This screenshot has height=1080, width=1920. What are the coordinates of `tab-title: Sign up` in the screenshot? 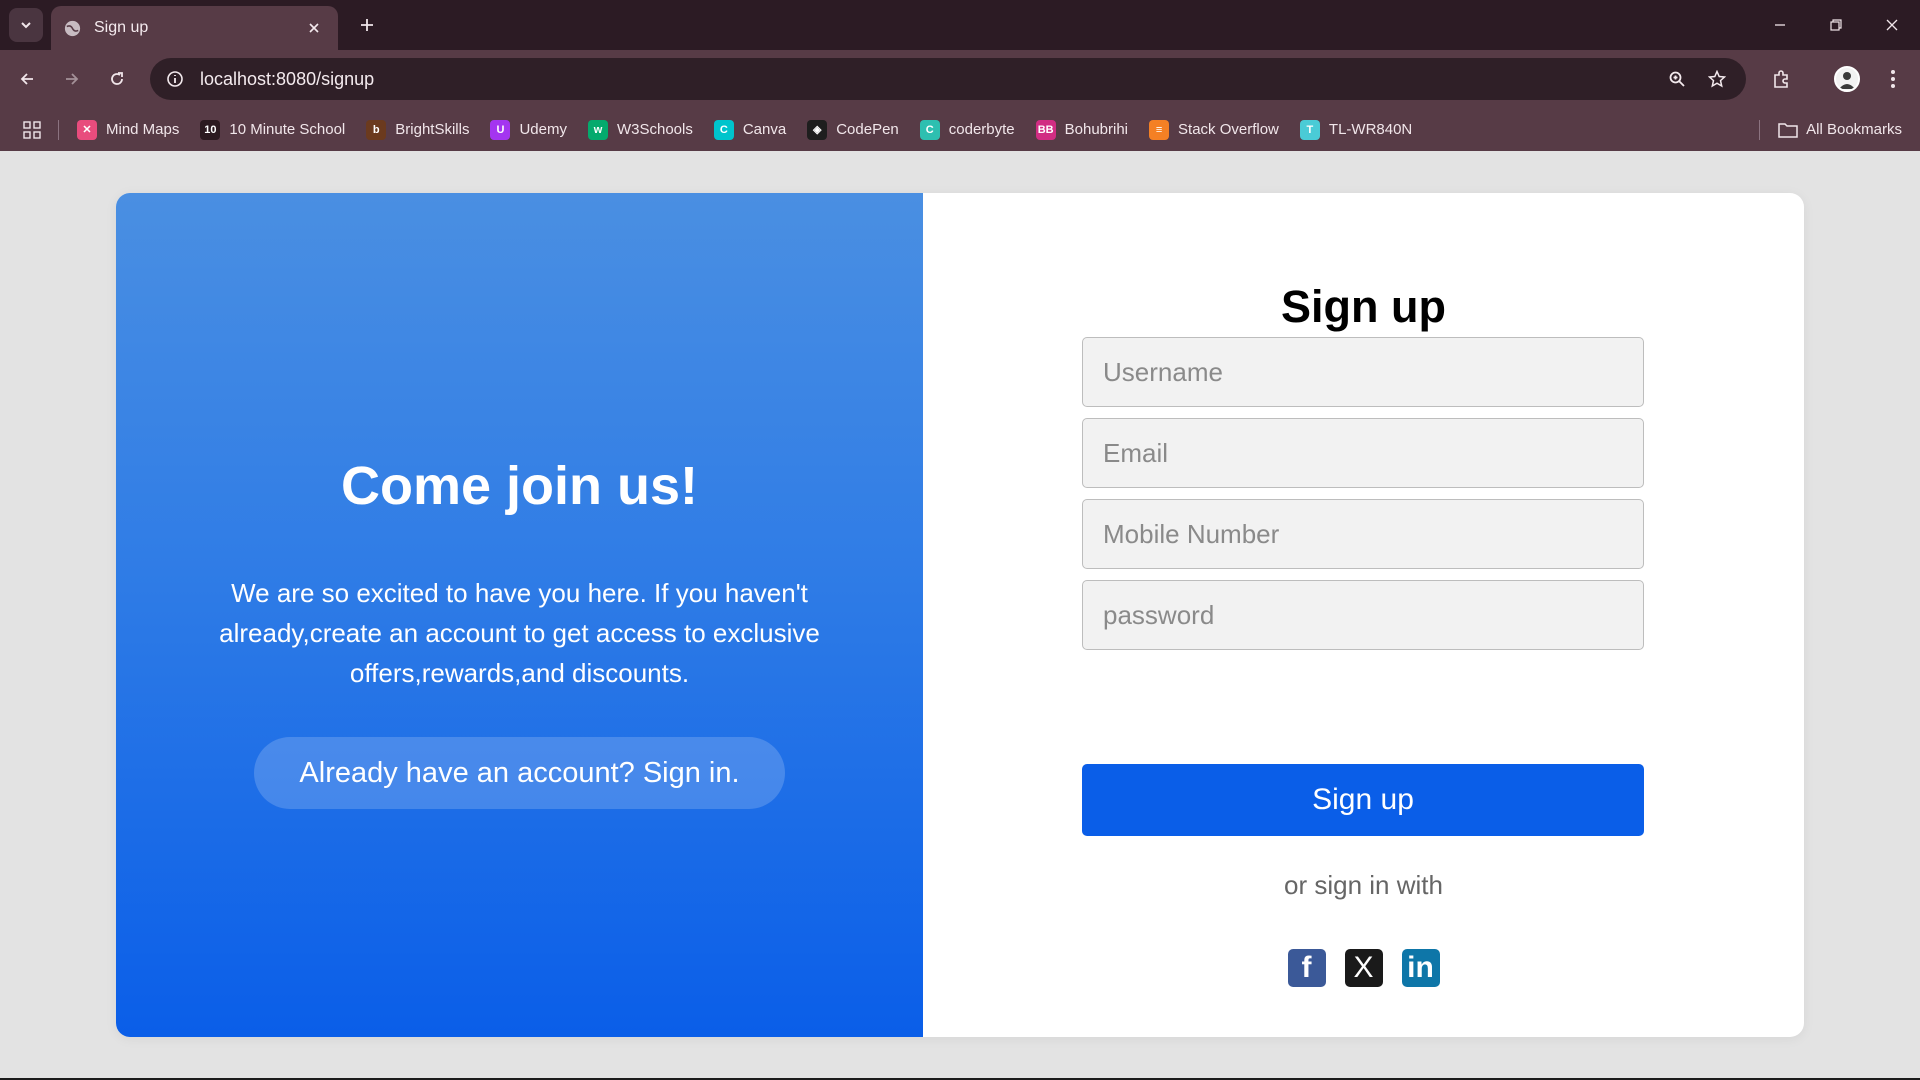 It's located at (121, 27).